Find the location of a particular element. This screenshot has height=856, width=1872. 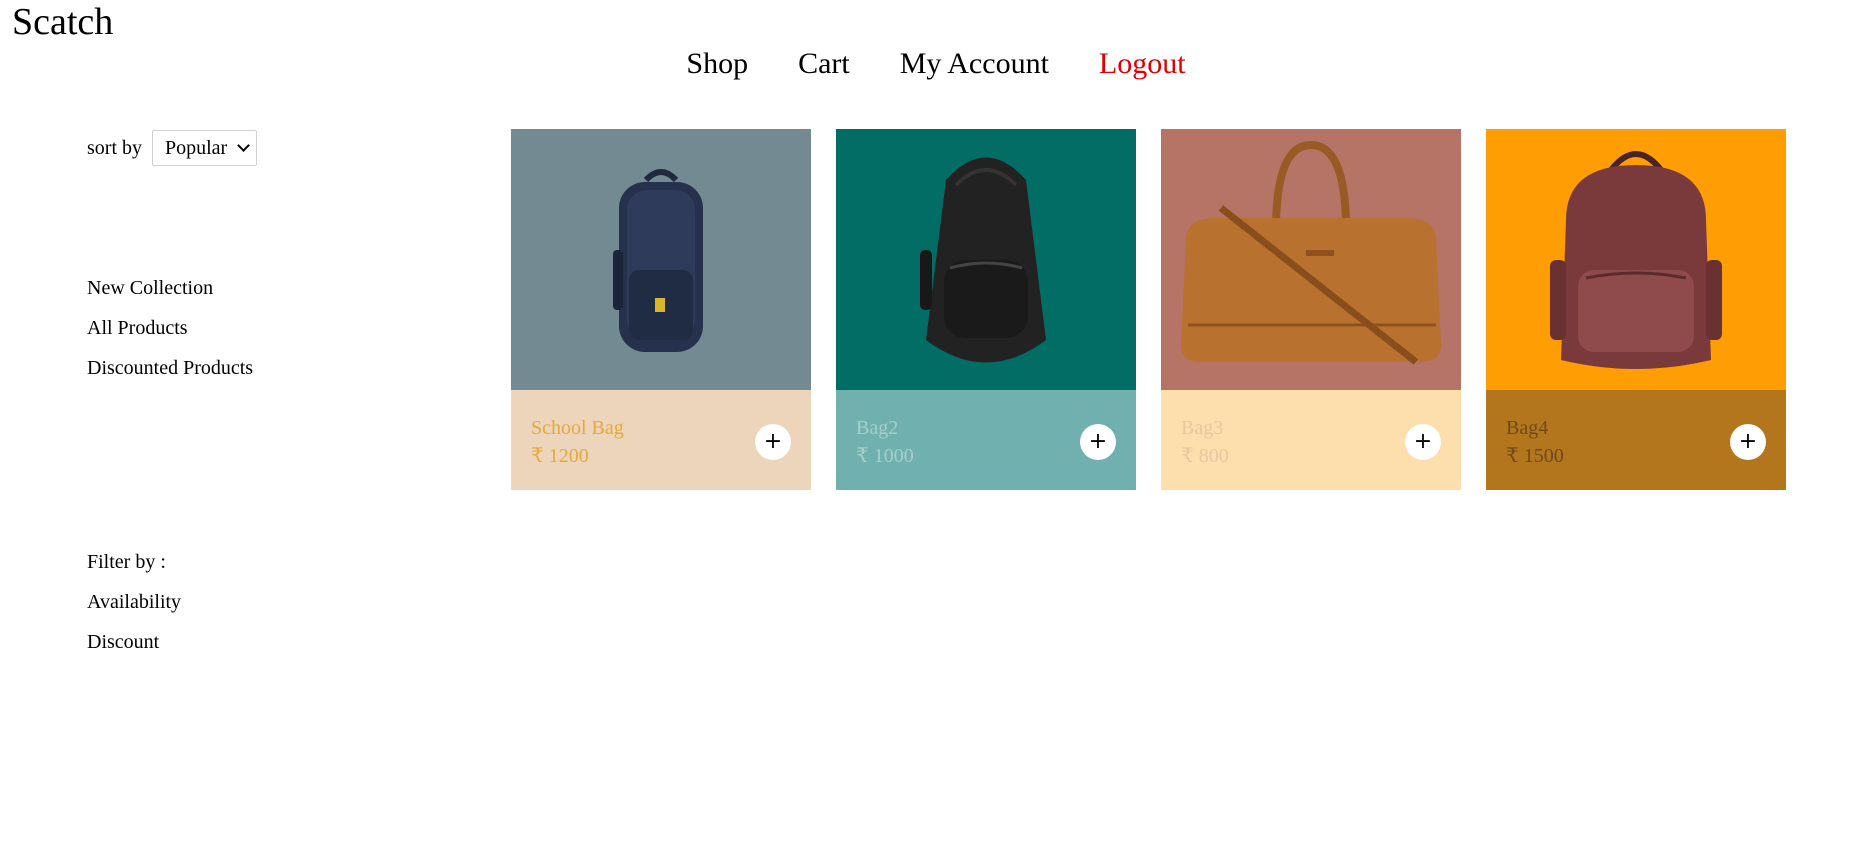

sidebar: sort by Popular is located at coordinates (217, 148).